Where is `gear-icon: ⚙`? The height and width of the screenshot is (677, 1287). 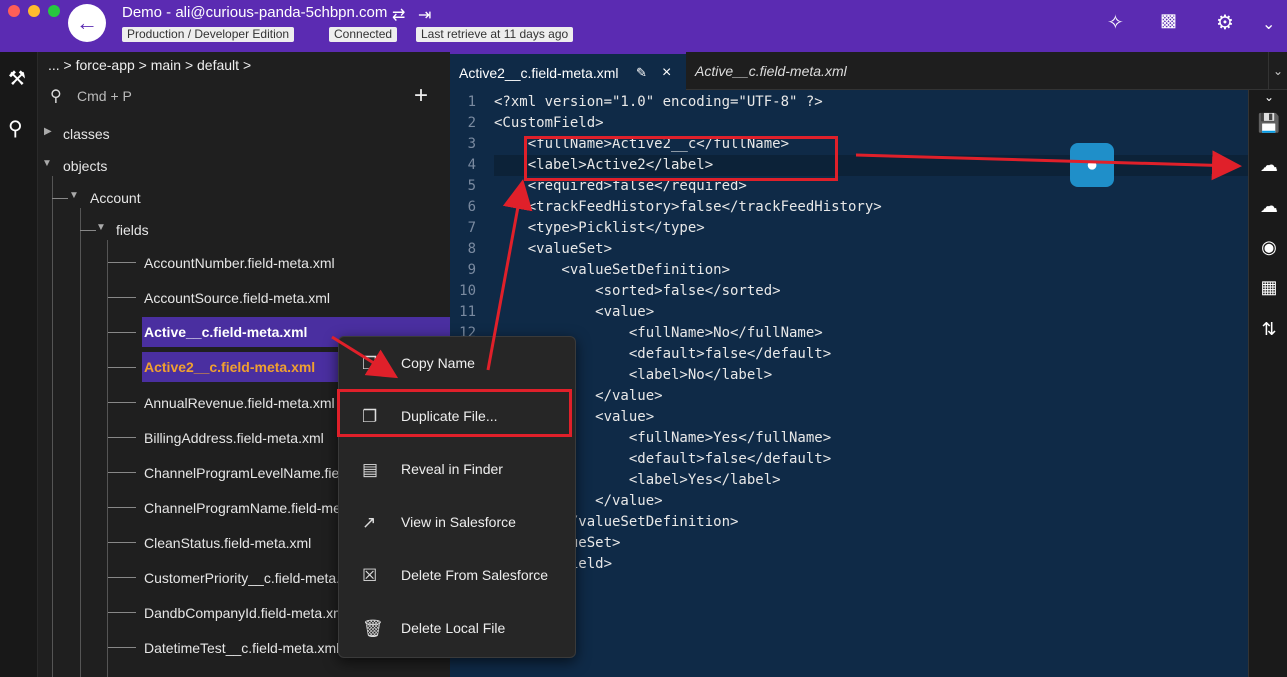 gear-icon: ⚙ is located at coordinates (1225, 22).